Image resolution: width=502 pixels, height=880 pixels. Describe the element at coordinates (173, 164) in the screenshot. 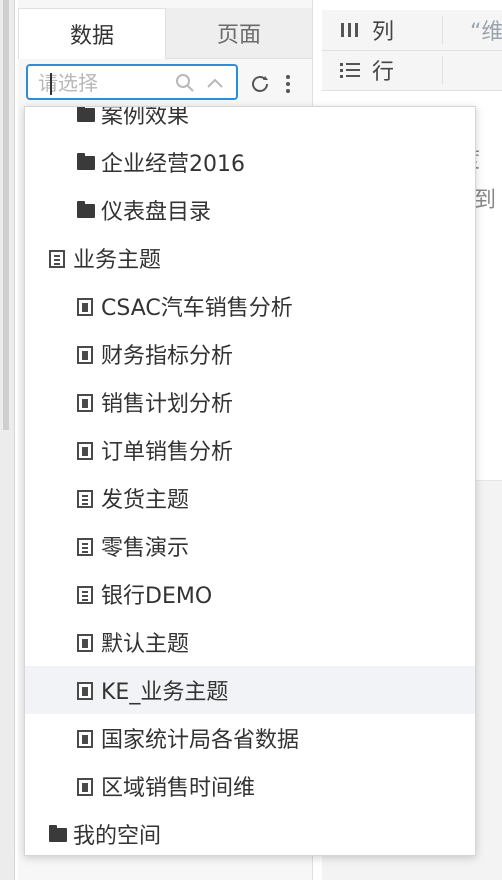

I see `tree-item-label: 企业经营2016` at that location.